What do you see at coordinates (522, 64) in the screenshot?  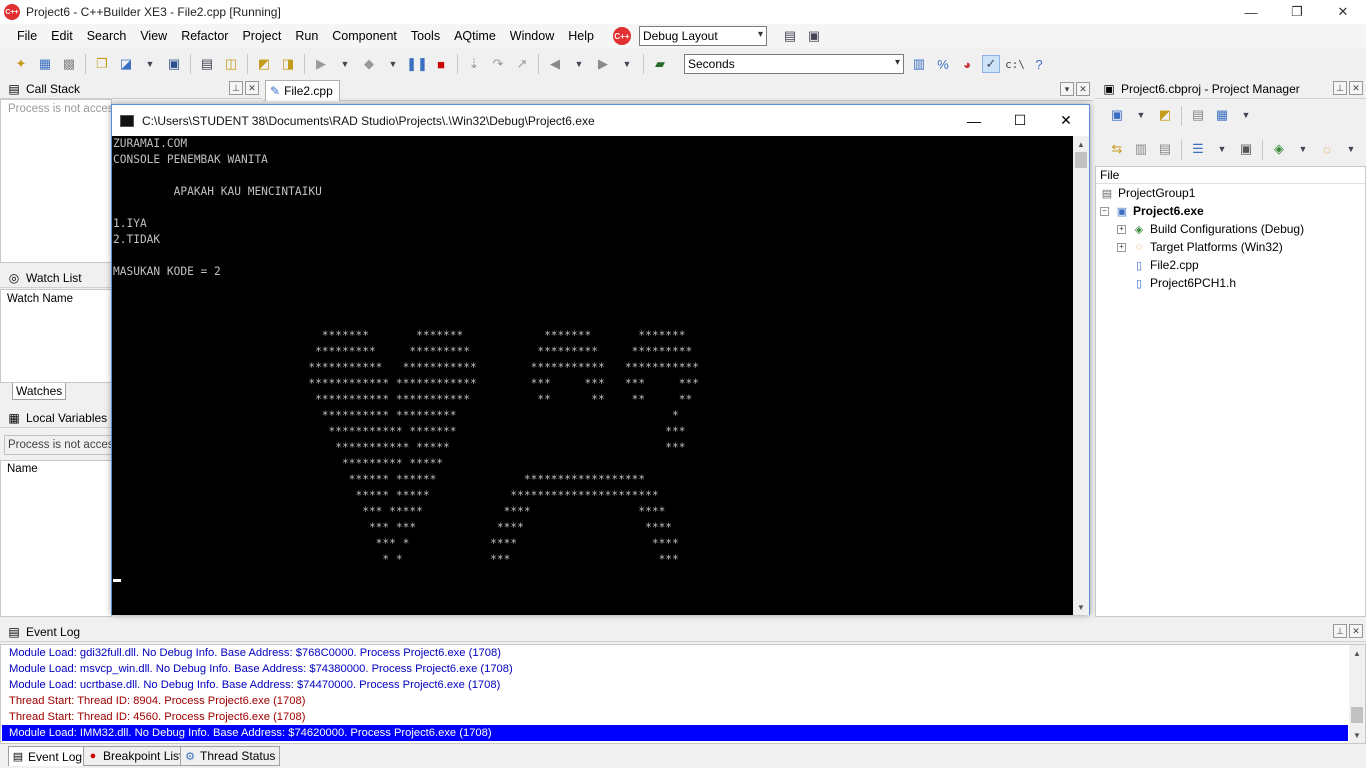 I see `run-until-return-icon: ↗` at bounding box center [522, 64].